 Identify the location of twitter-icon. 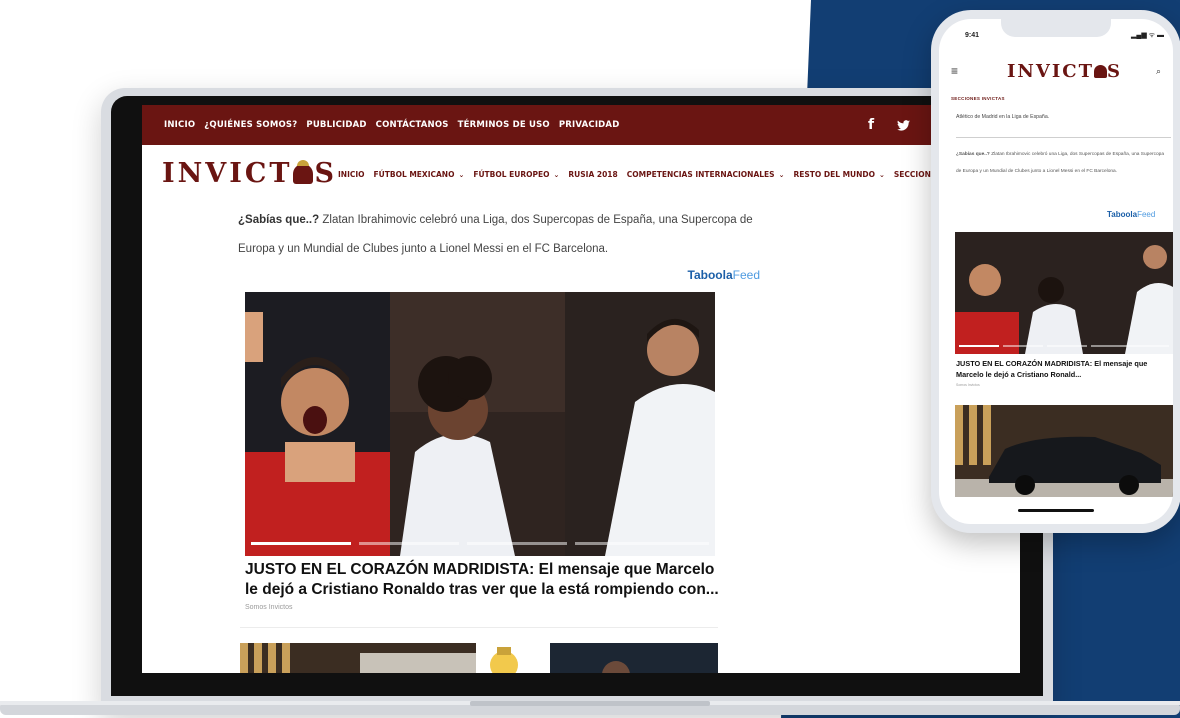
(903, 125).